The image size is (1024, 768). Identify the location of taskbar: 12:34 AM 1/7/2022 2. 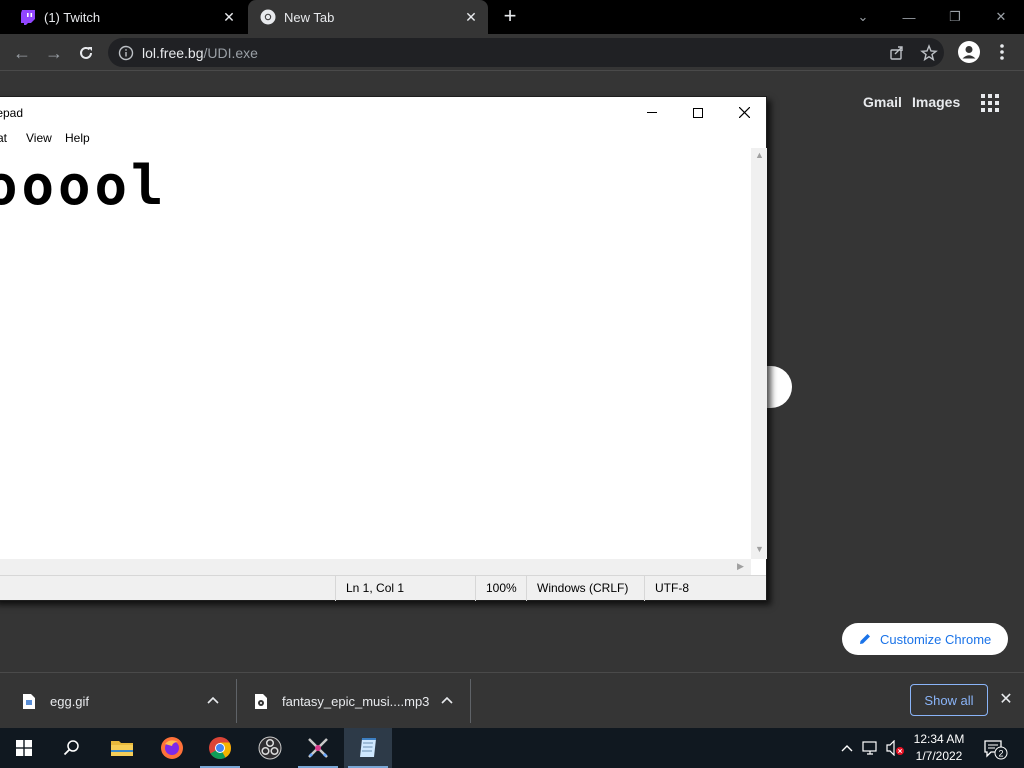
(512, 748).